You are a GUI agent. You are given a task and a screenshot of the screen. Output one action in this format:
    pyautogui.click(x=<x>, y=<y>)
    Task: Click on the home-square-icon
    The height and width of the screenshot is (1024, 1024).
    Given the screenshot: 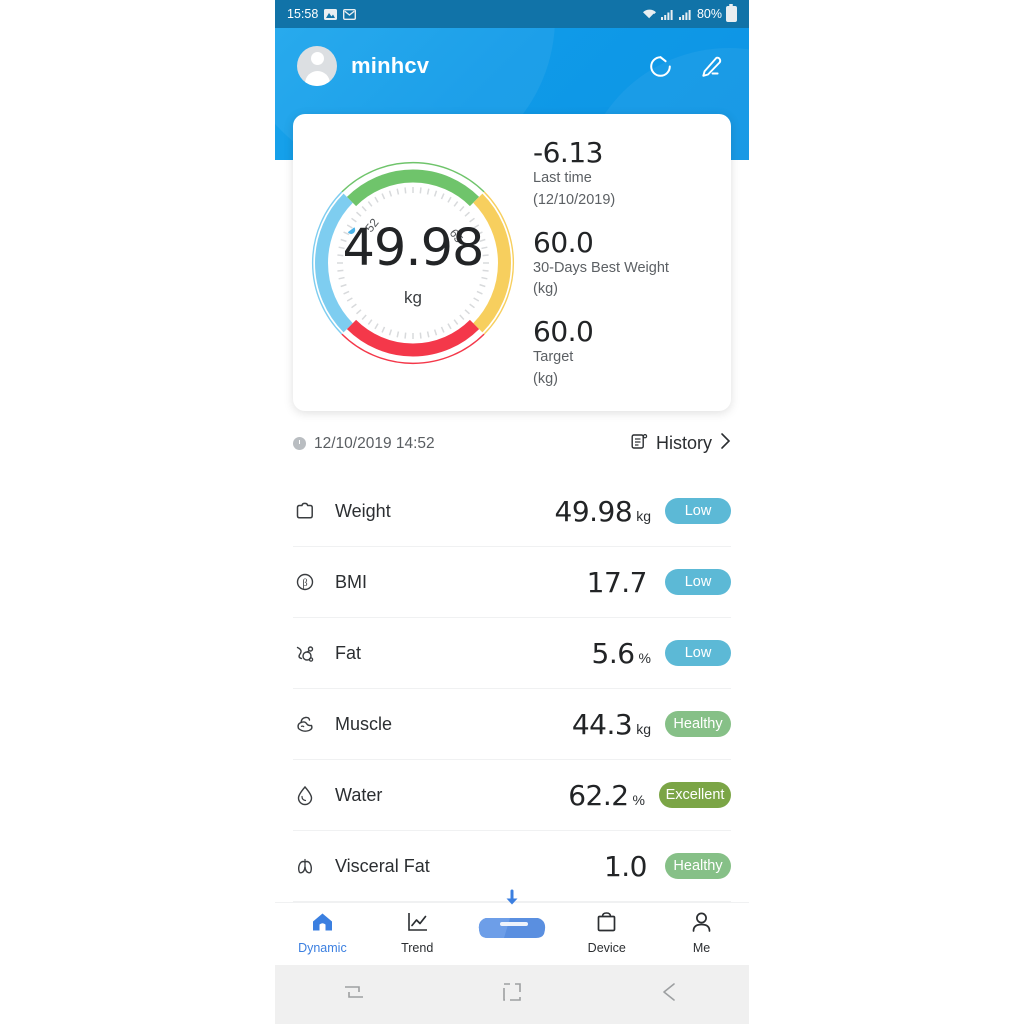 What is the action you would take?
    pyautogui.click(x=512, y=994)
    